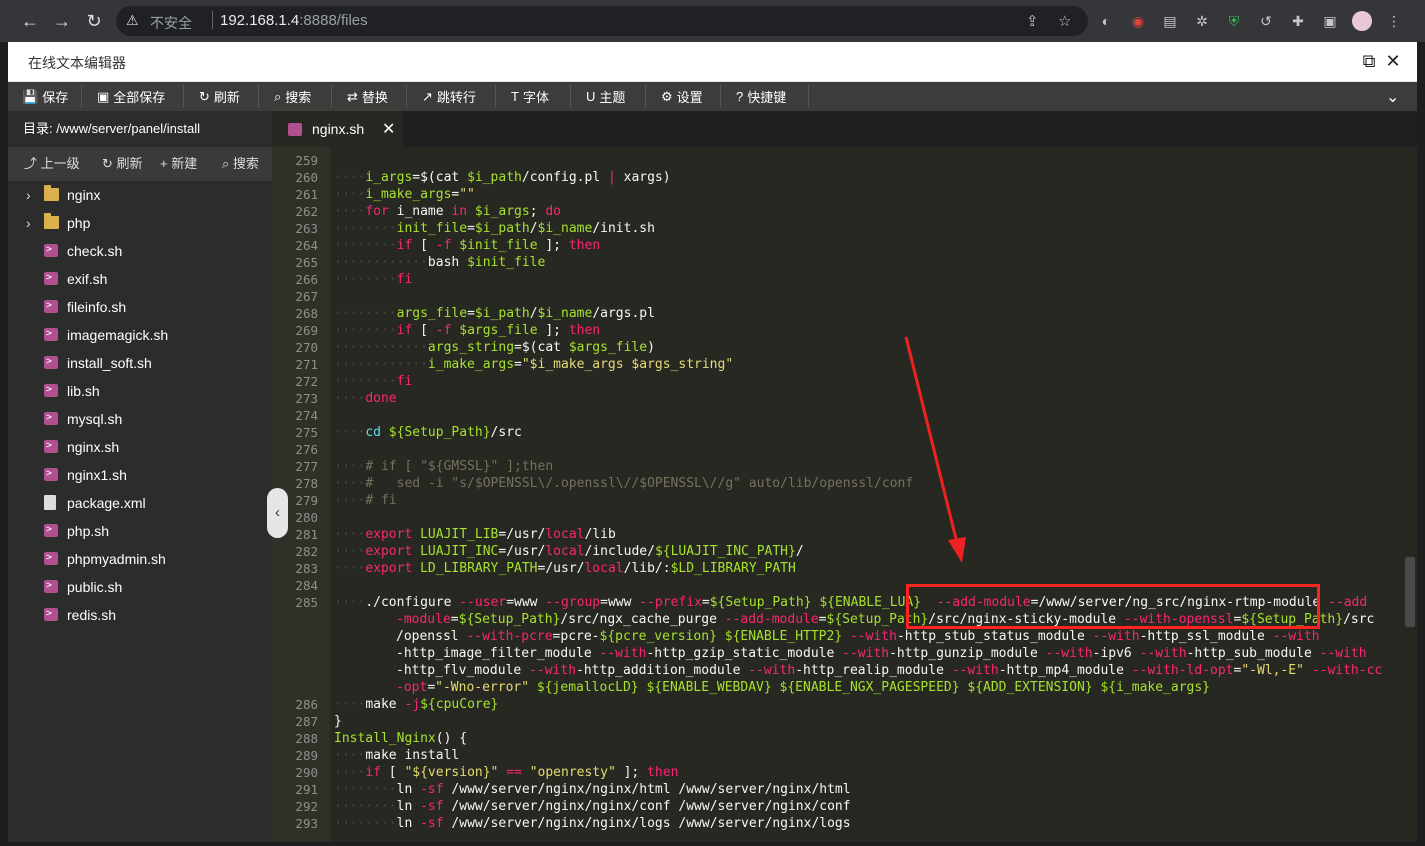  I want to click on highlight-annotation-box, so click(1113, 606).